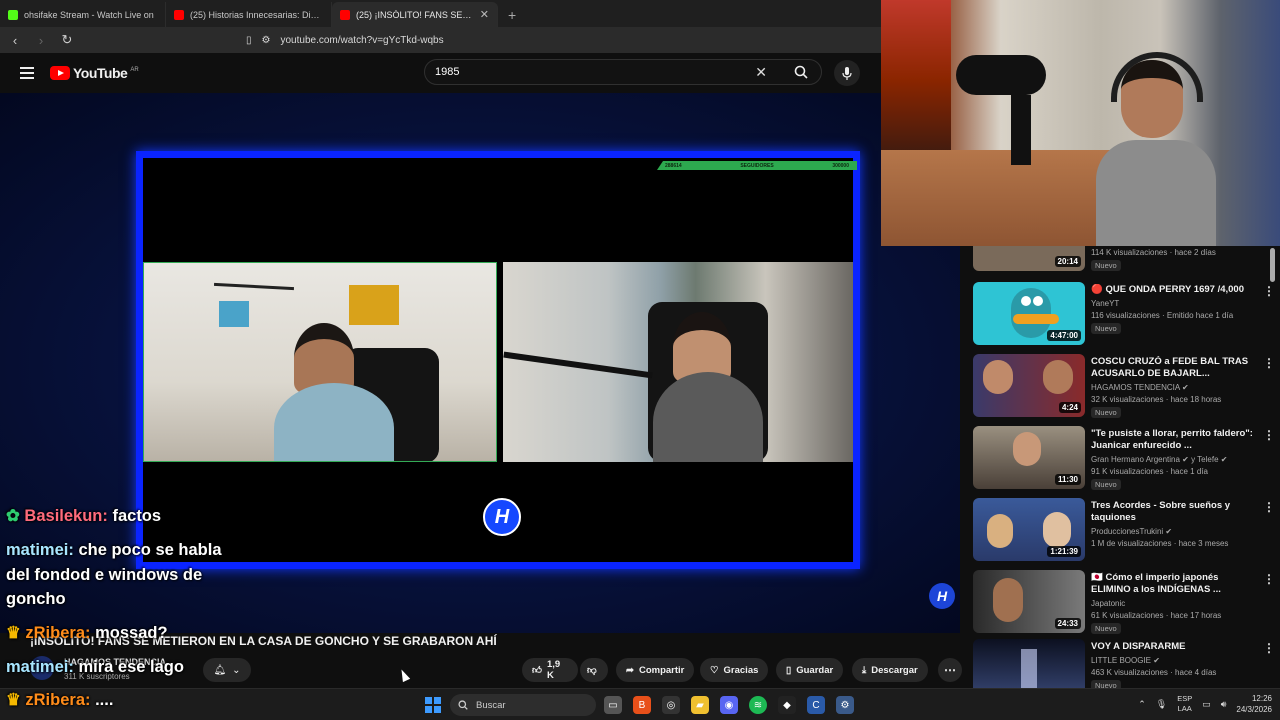 Image resolution: width=1280 pixels, height=720 pixels. I want to click on rec-thumbnail, so click(1029, 663).